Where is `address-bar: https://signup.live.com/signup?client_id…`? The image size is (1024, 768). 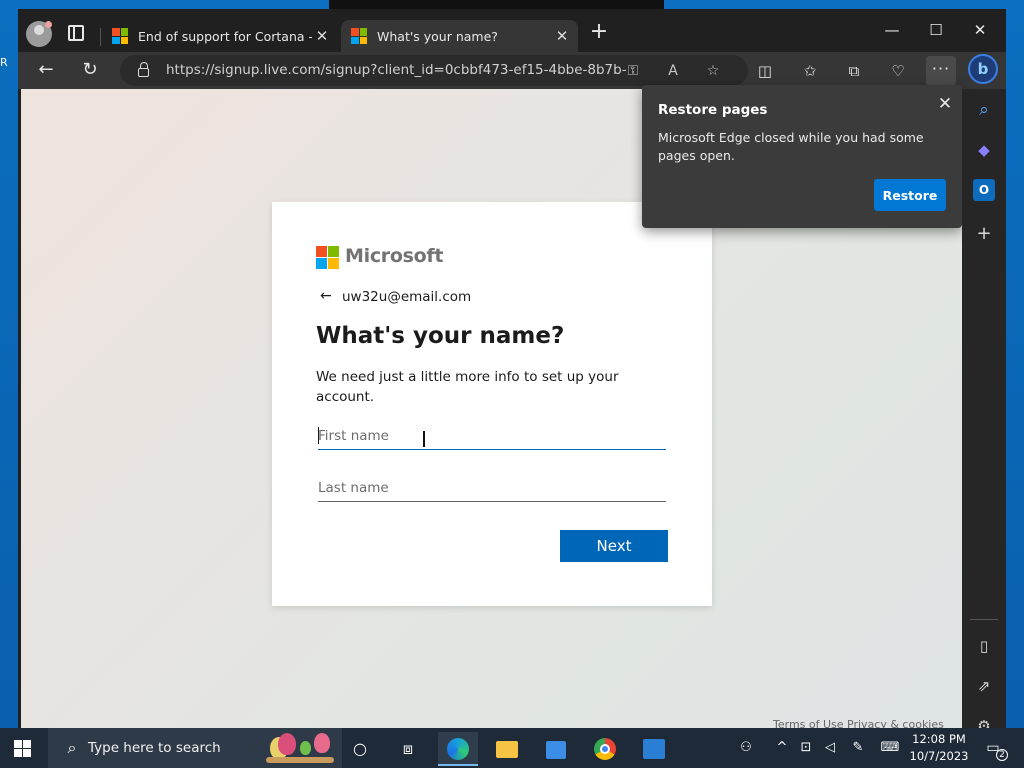 address-bar: https://signup.live.com/signup?client_id… is located at coordinates (434, 70).